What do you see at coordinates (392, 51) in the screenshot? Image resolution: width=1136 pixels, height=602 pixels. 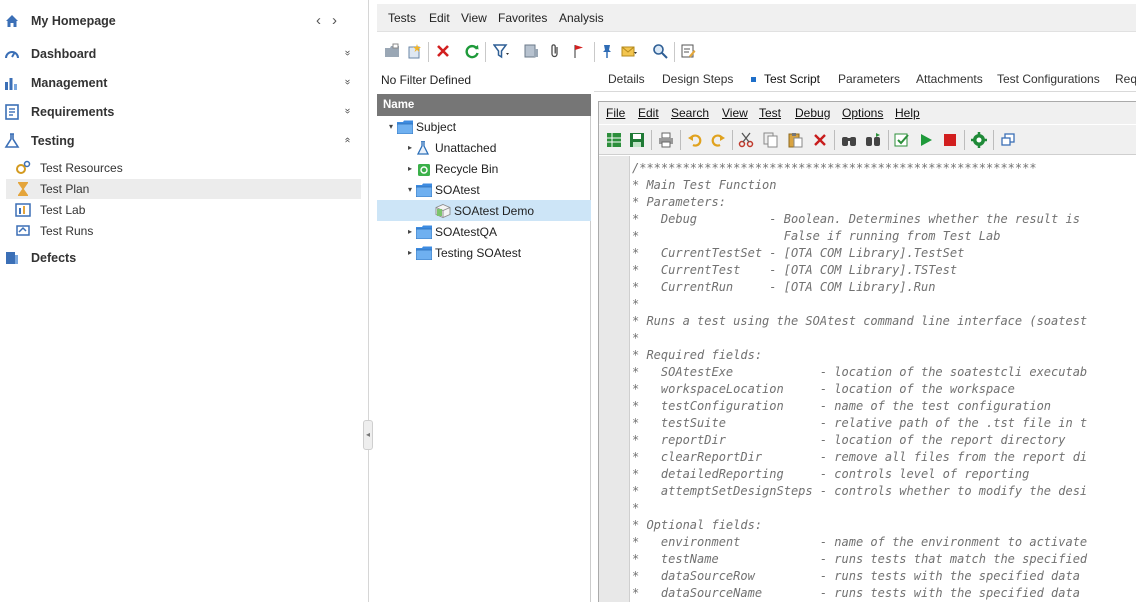 I see `new-folder-icon` at bounding box center [392, 51].